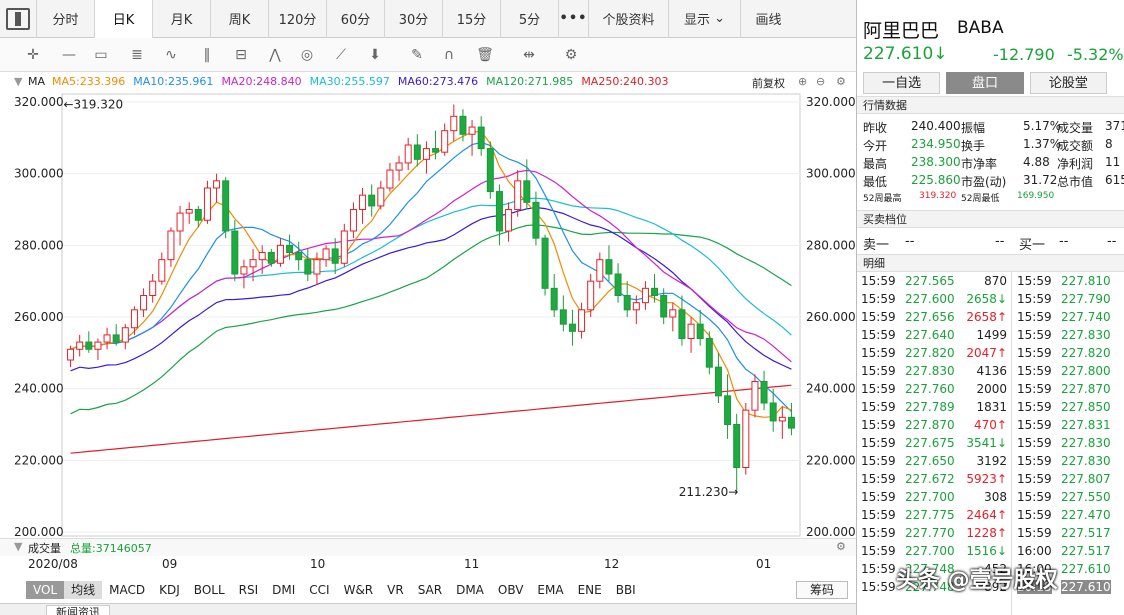 This screenshot has height=615, width=1124. Describe the element at coordinates (33, 55) in the screenshot. I see `crosshair-icon: ✛` at that location.